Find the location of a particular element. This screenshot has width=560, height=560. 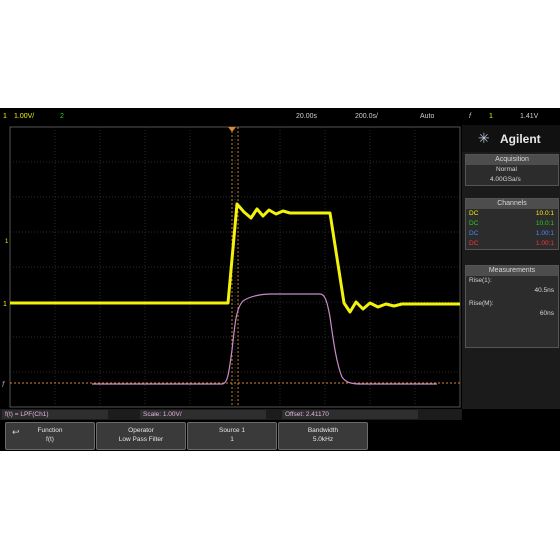

softkey-3-value: 1 is located at coordinates (232, 439).